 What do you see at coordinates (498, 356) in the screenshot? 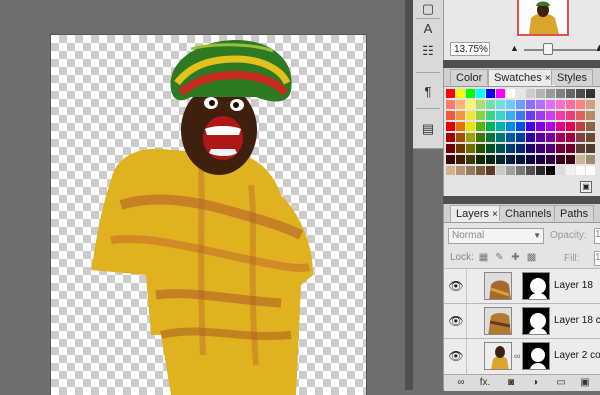
I see `layer-thumbnail` at bounding box center [498, 356].